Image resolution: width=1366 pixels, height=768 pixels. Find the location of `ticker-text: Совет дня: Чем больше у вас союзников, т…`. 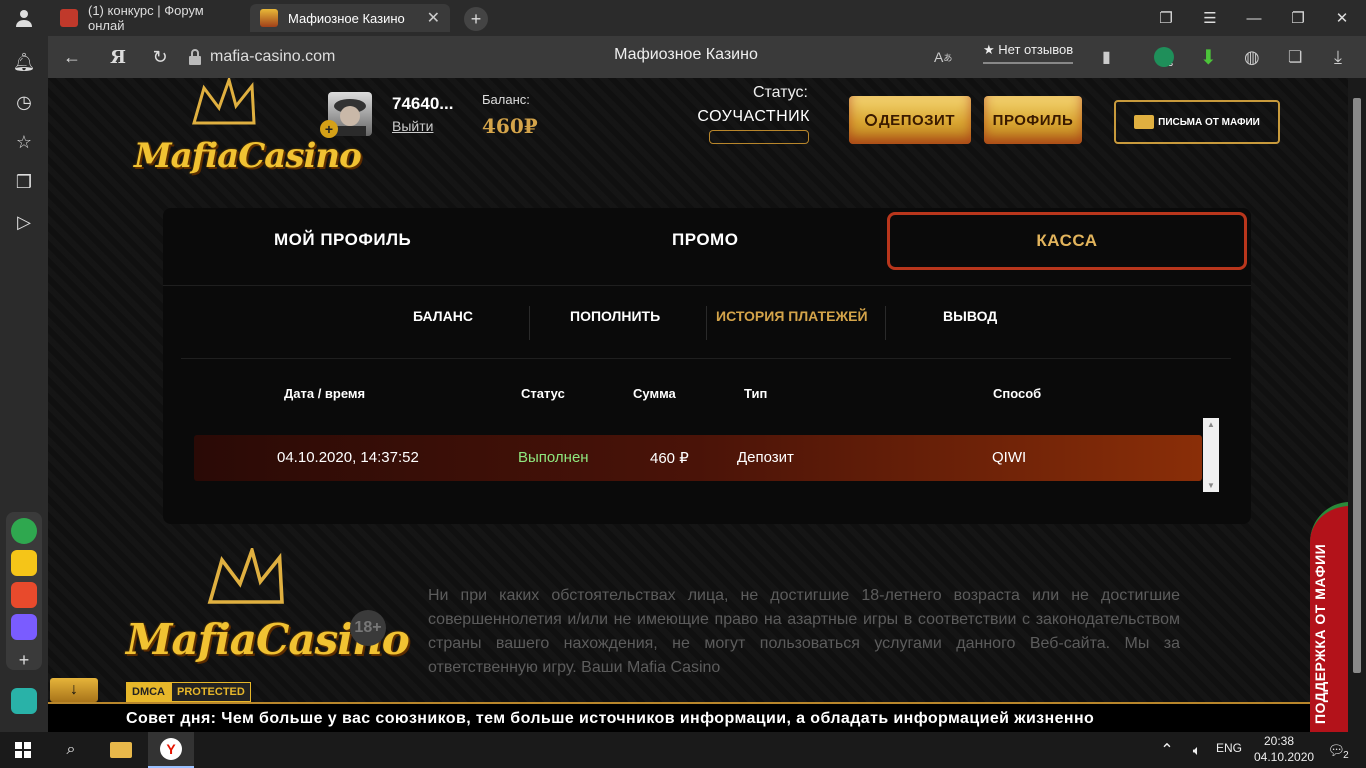

ticker-text: Совет дня: Чем больше у вас союзников, т… is located at coordinates (610, 718).